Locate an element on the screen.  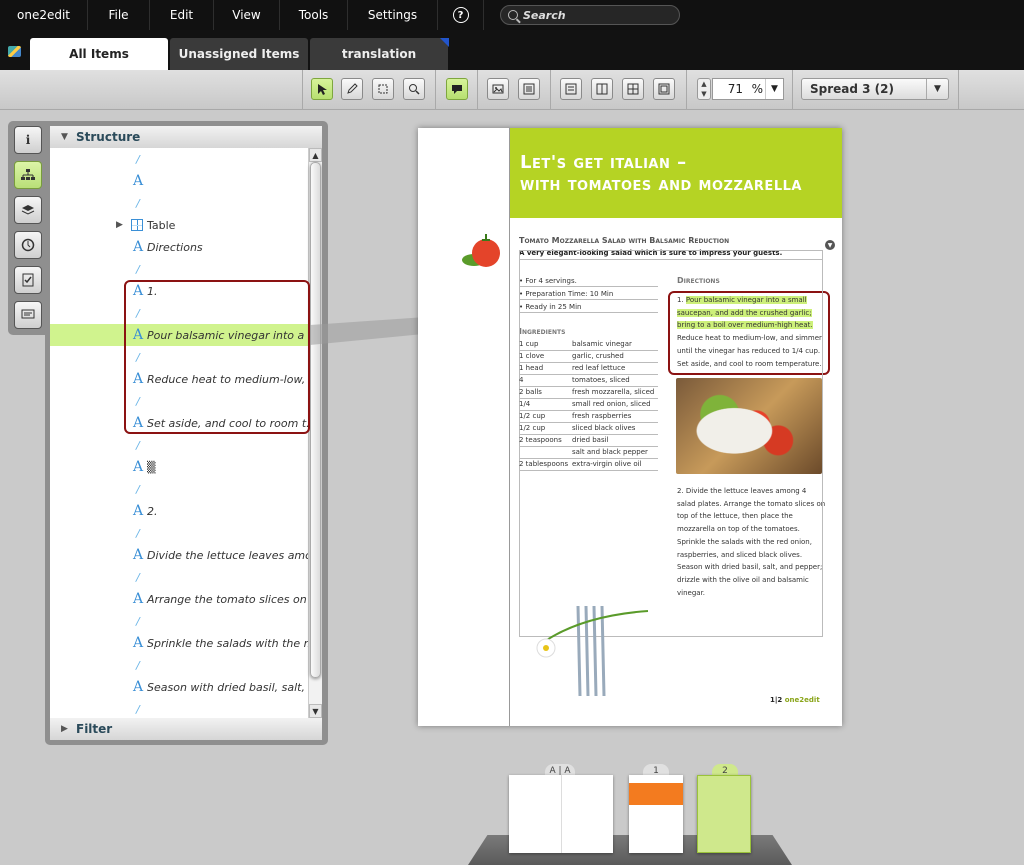
tree-scrollbar: ▲ ▼ is located at coordinates (315, 433).